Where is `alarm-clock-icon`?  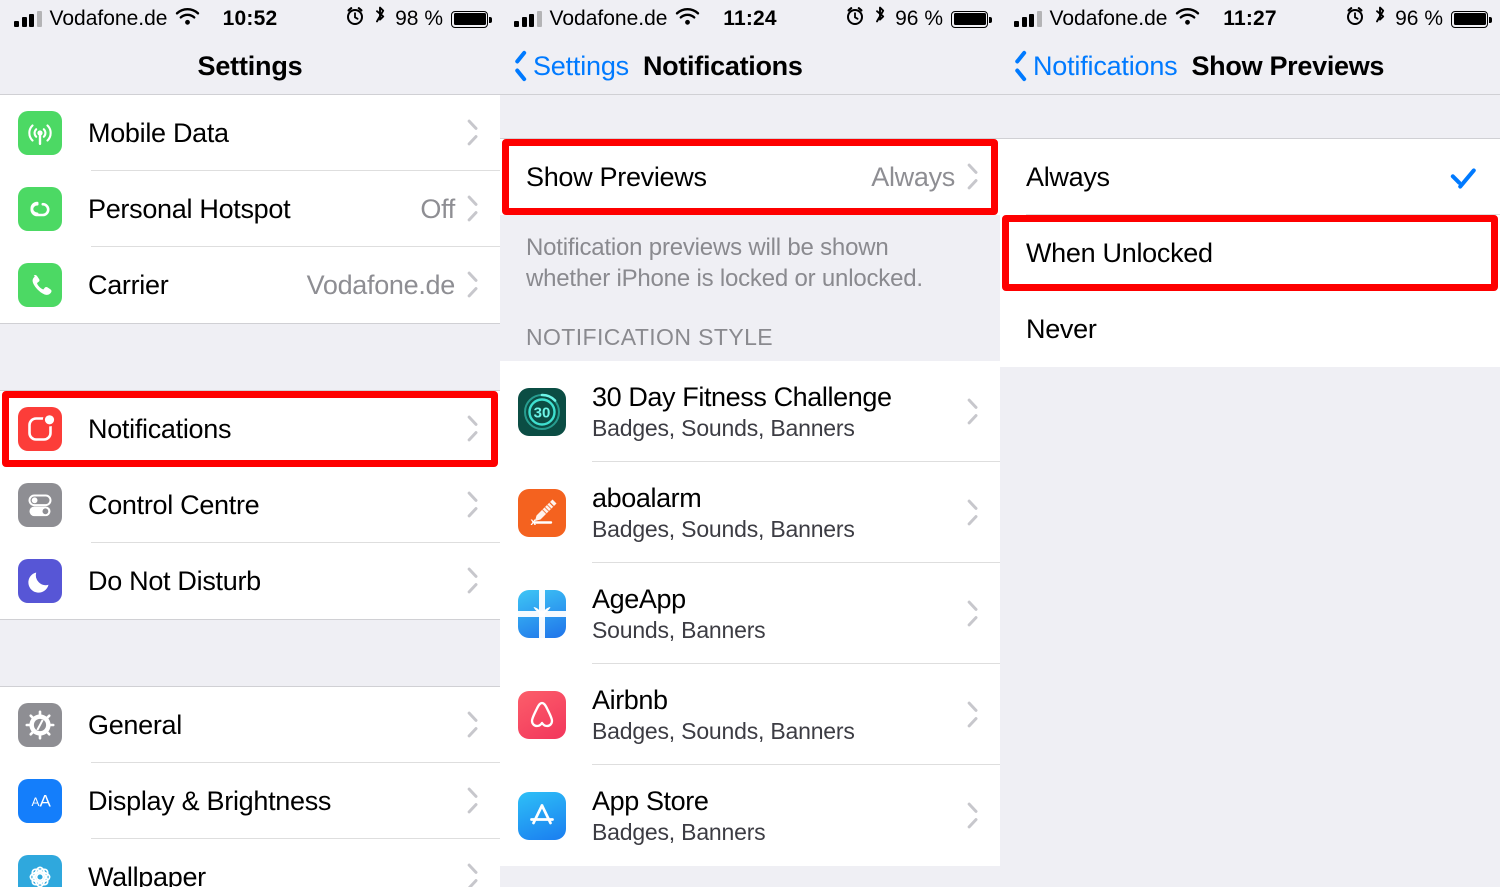
alarm-clock-icon is located at coordinates (355, 19).